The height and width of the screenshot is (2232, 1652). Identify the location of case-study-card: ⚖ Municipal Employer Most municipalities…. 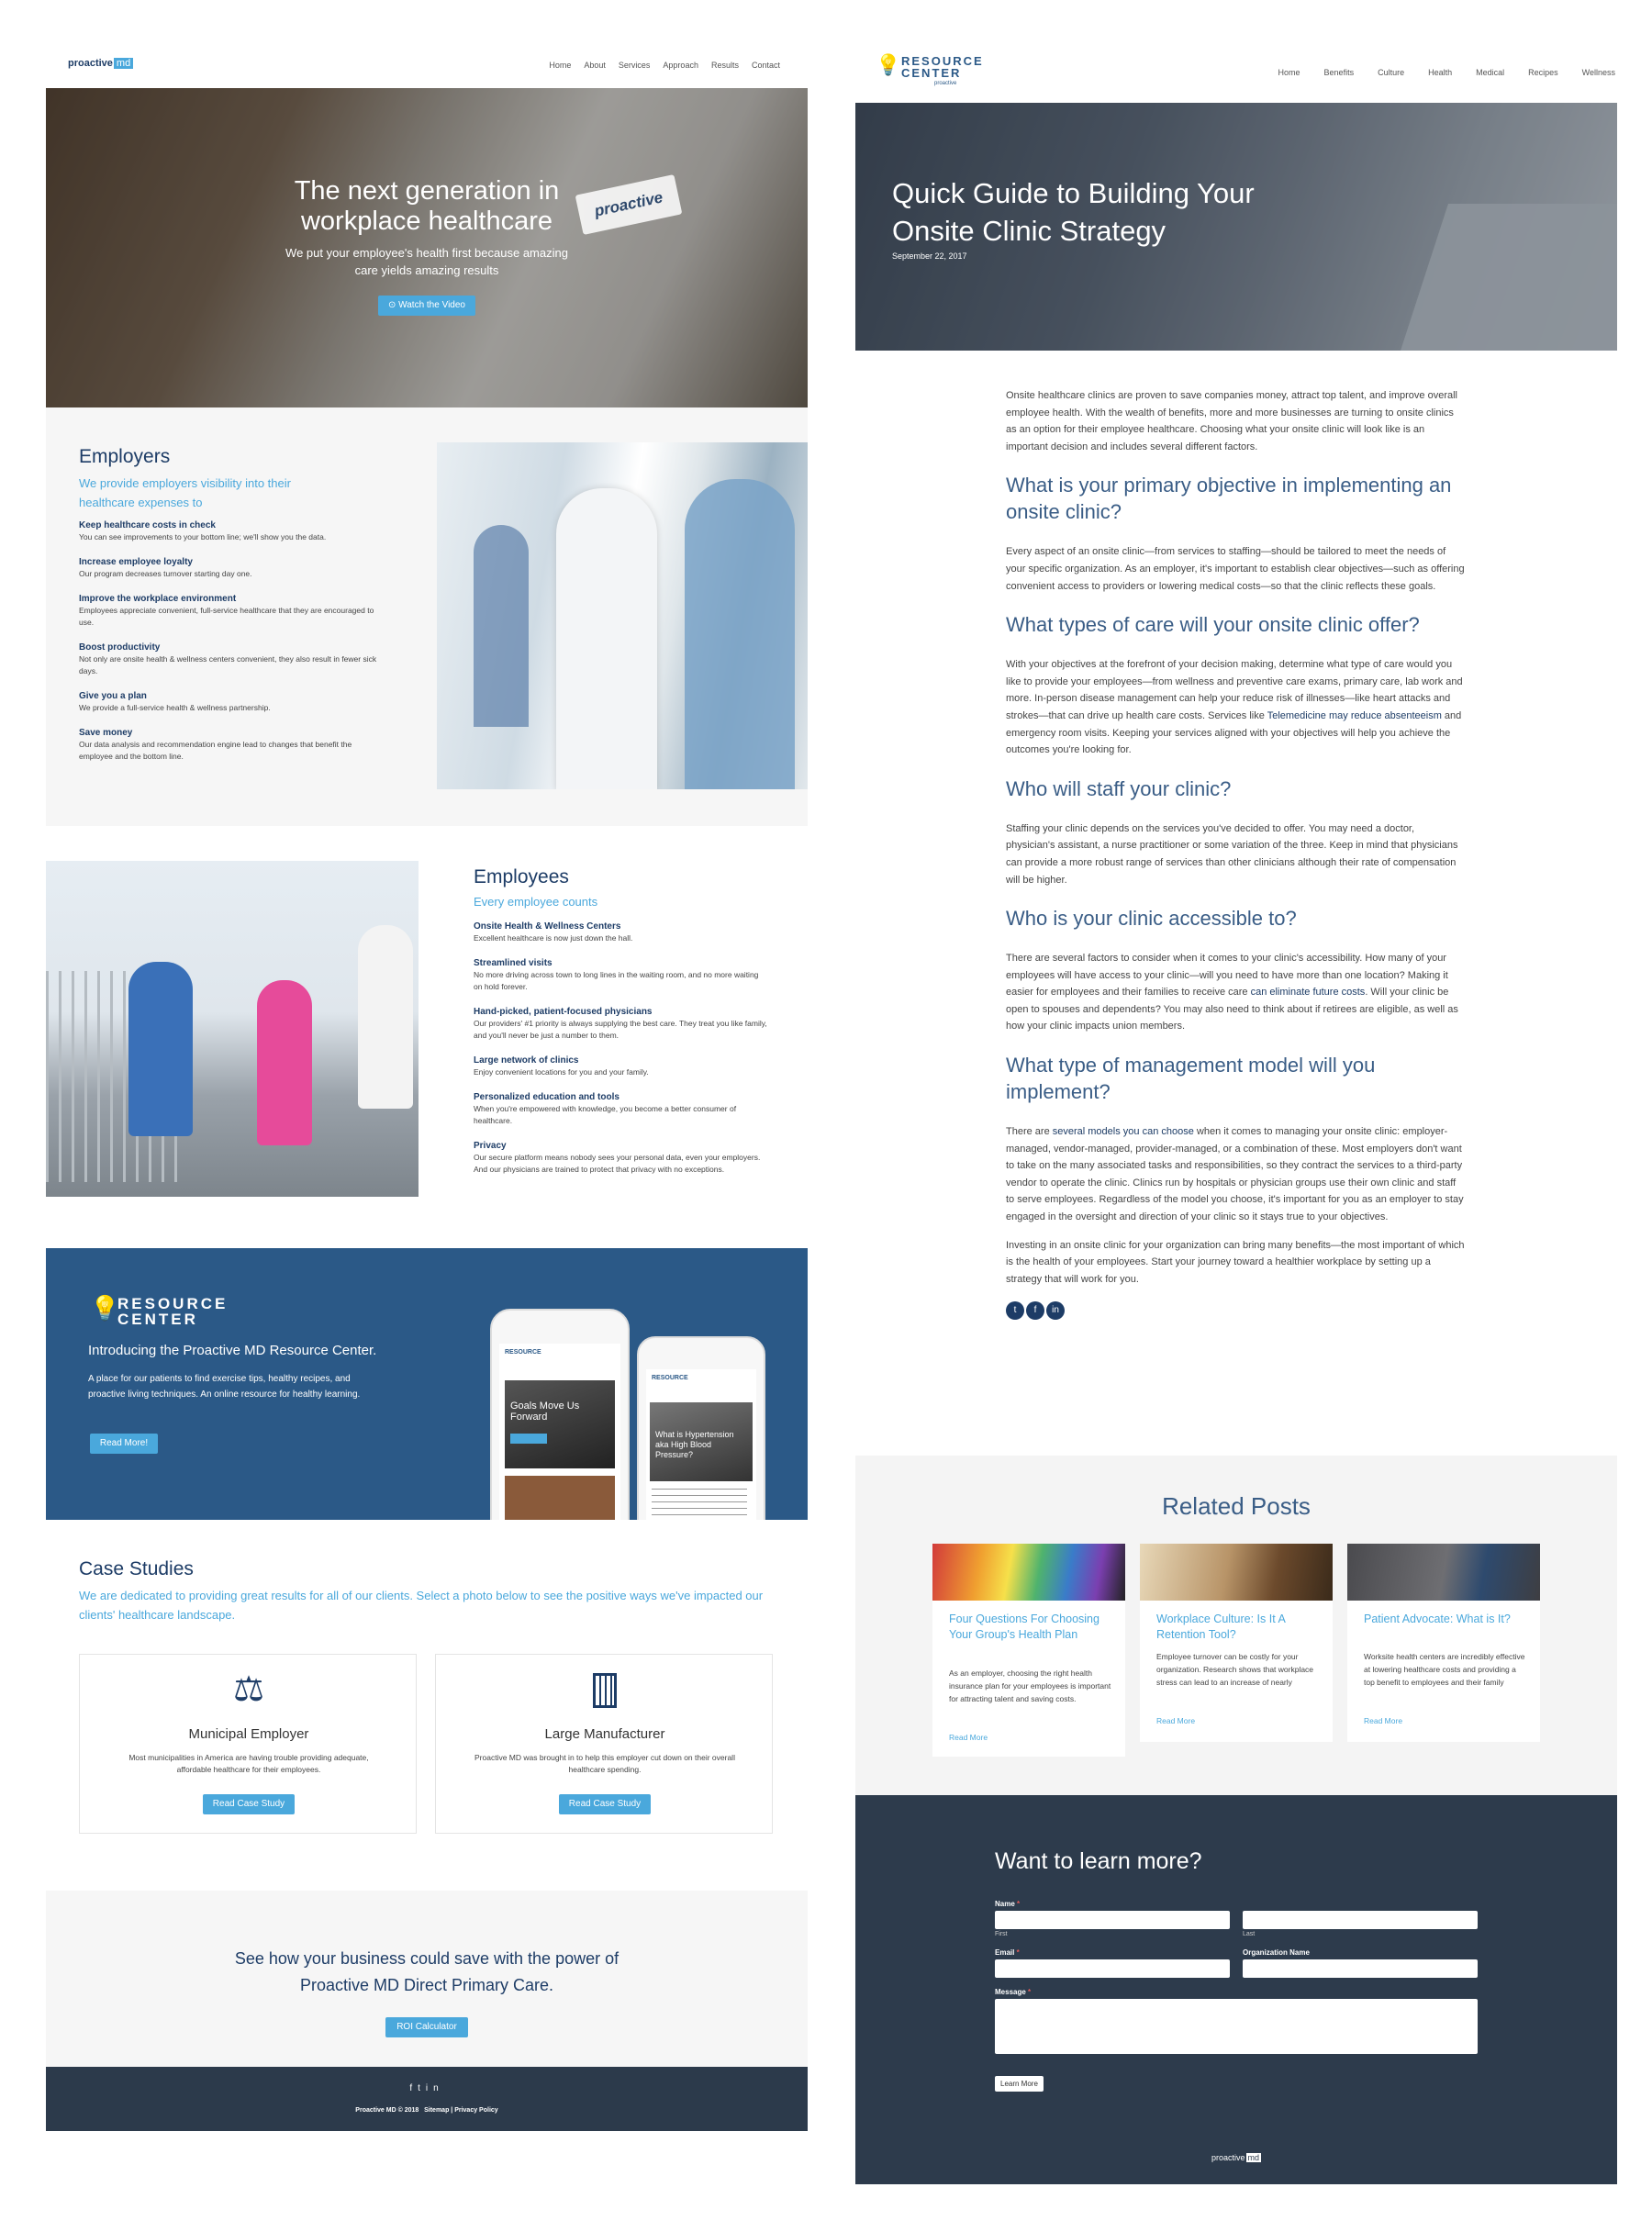
(248, 1744).